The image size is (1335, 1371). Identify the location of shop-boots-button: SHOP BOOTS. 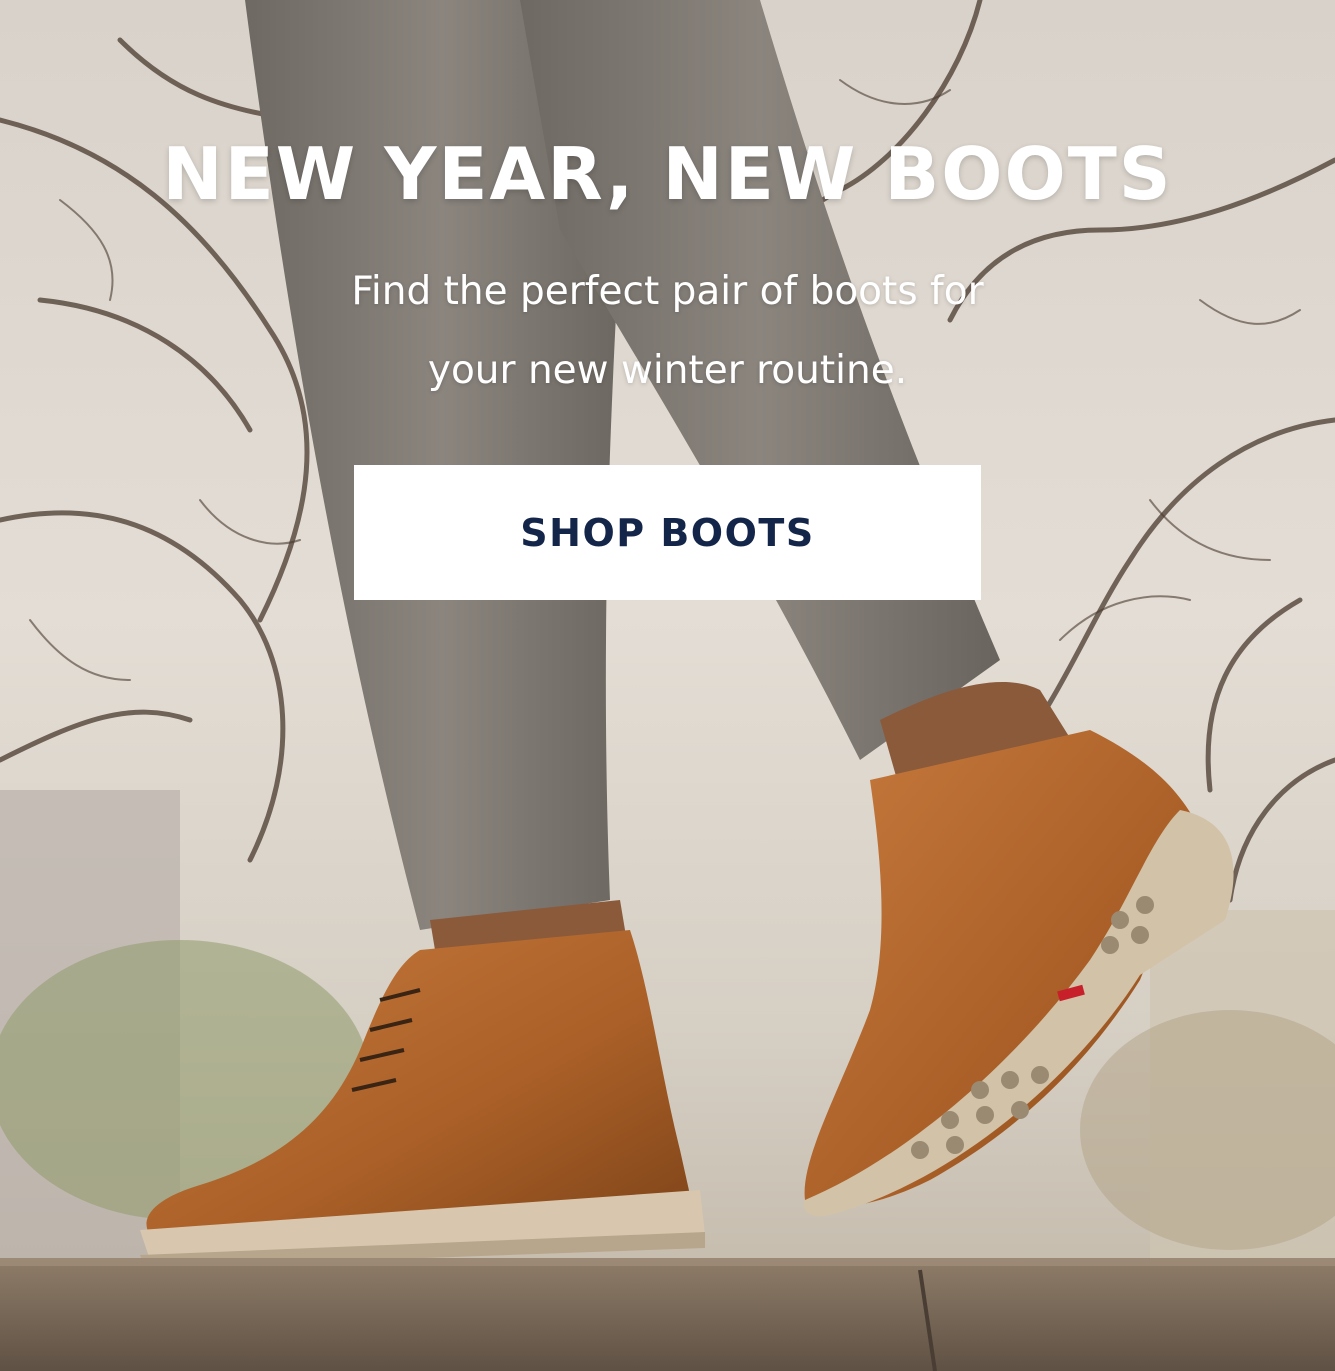
(667, 532).